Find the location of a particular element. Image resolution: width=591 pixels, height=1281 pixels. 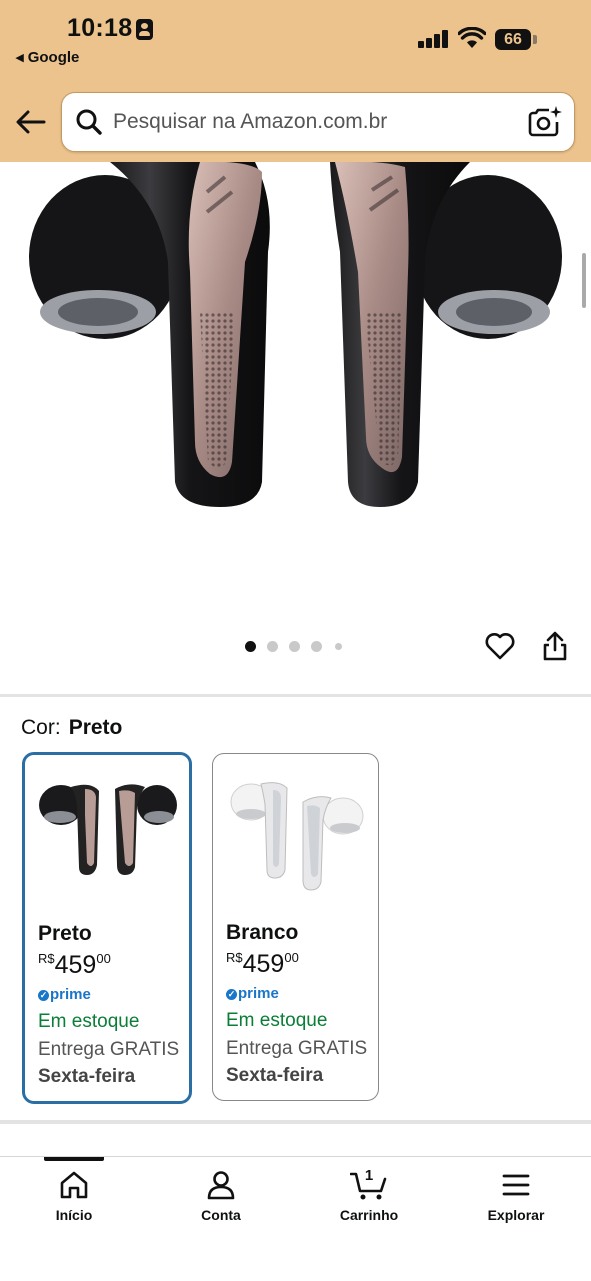

color-label-text: Cor: is located at coordinates (41, 727).